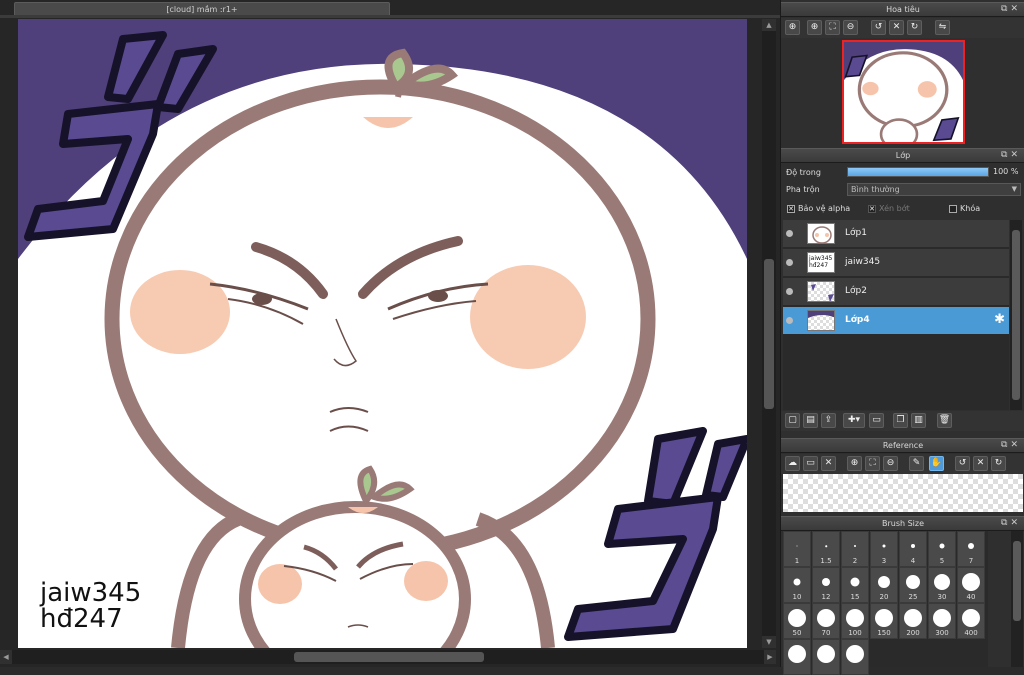 This screenshot has width=1024, height=675. What do you see at coordinates (896, 292) in the screenshot?
I see `layer-row-lop2: Lớp2` at bounding box center [896, 292].